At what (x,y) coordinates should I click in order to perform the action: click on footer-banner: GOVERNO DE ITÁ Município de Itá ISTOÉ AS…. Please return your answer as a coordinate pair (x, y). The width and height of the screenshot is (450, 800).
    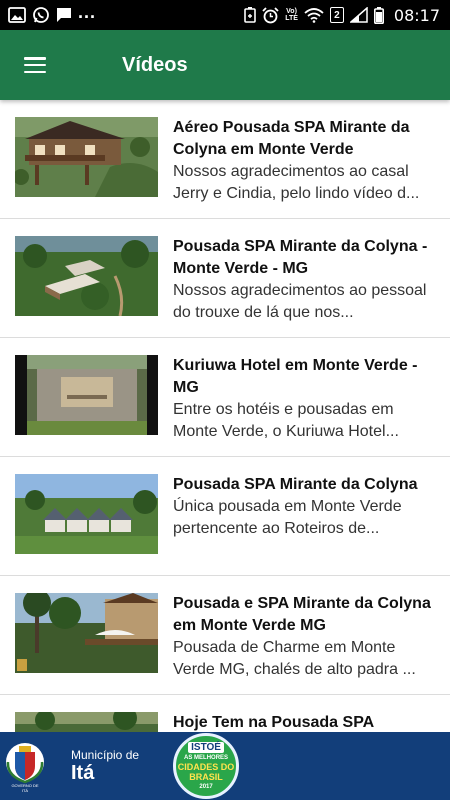
    Looking at the image, I should click on (225, 766).